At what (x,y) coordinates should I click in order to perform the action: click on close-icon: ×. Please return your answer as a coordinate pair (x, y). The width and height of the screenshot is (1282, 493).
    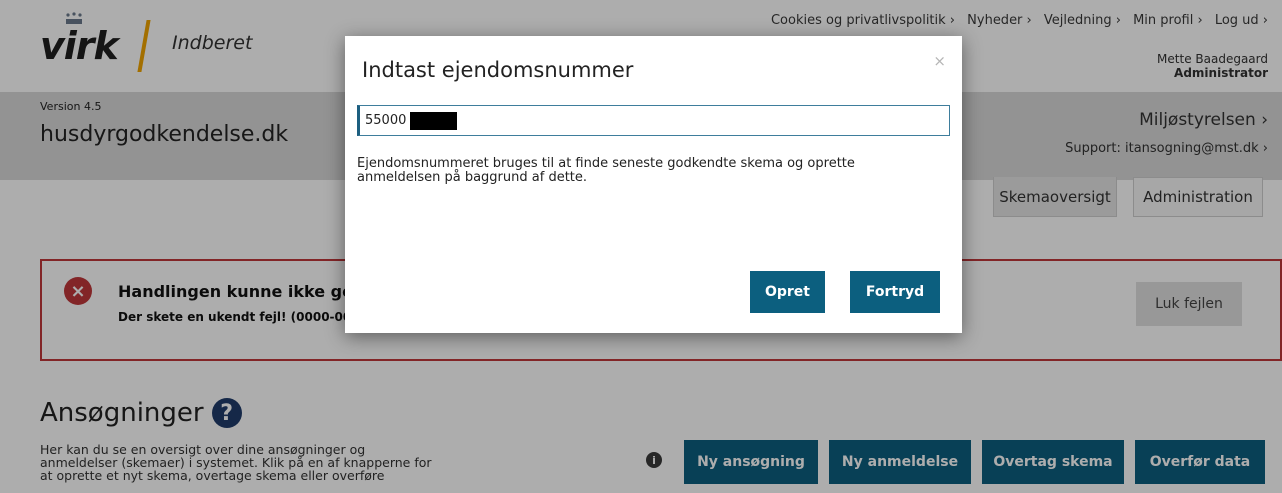
    Looking at the image, I should click on (939, 61).